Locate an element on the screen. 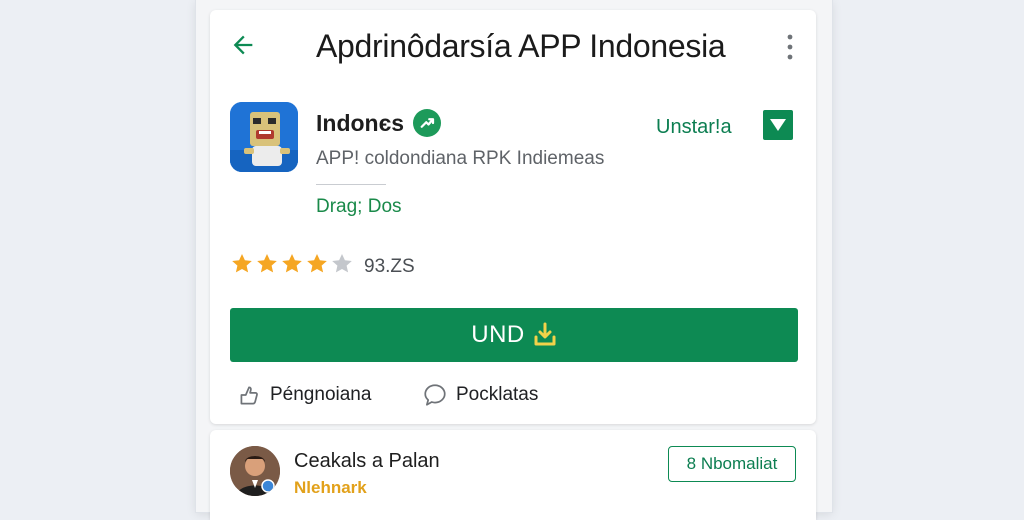  comment-label: Pocklatas is located at coordinates (497, 394).